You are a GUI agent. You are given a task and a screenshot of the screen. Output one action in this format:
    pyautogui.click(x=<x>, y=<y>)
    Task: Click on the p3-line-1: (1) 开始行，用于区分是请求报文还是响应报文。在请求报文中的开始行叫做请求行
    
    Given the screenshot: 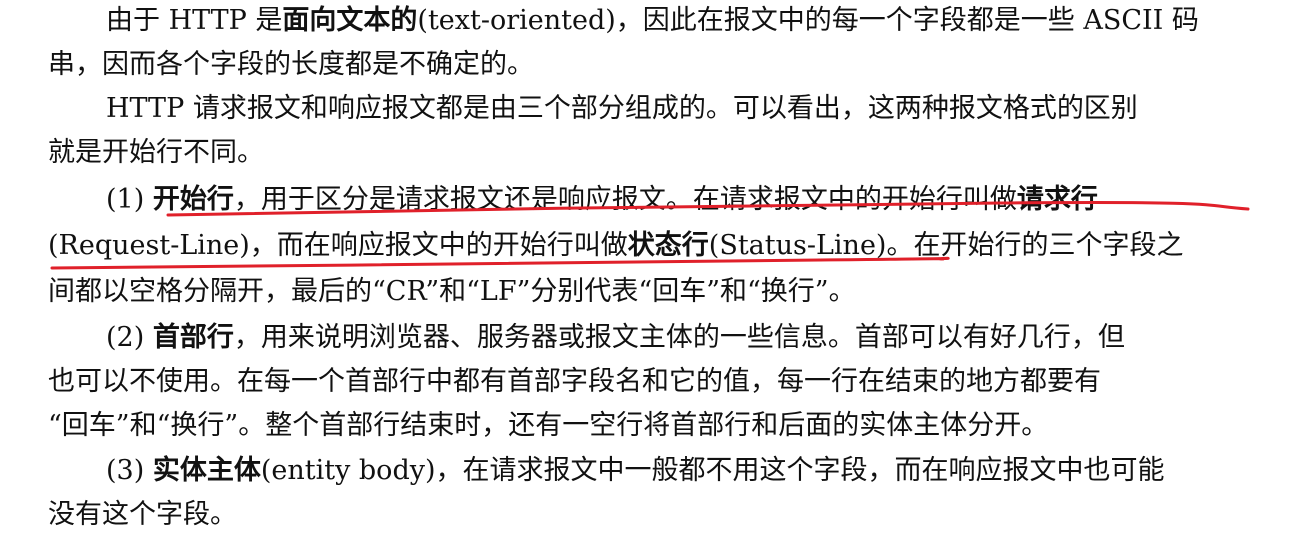 What is the action you would take?
    pyautogui.click(x=602, y=200)
    